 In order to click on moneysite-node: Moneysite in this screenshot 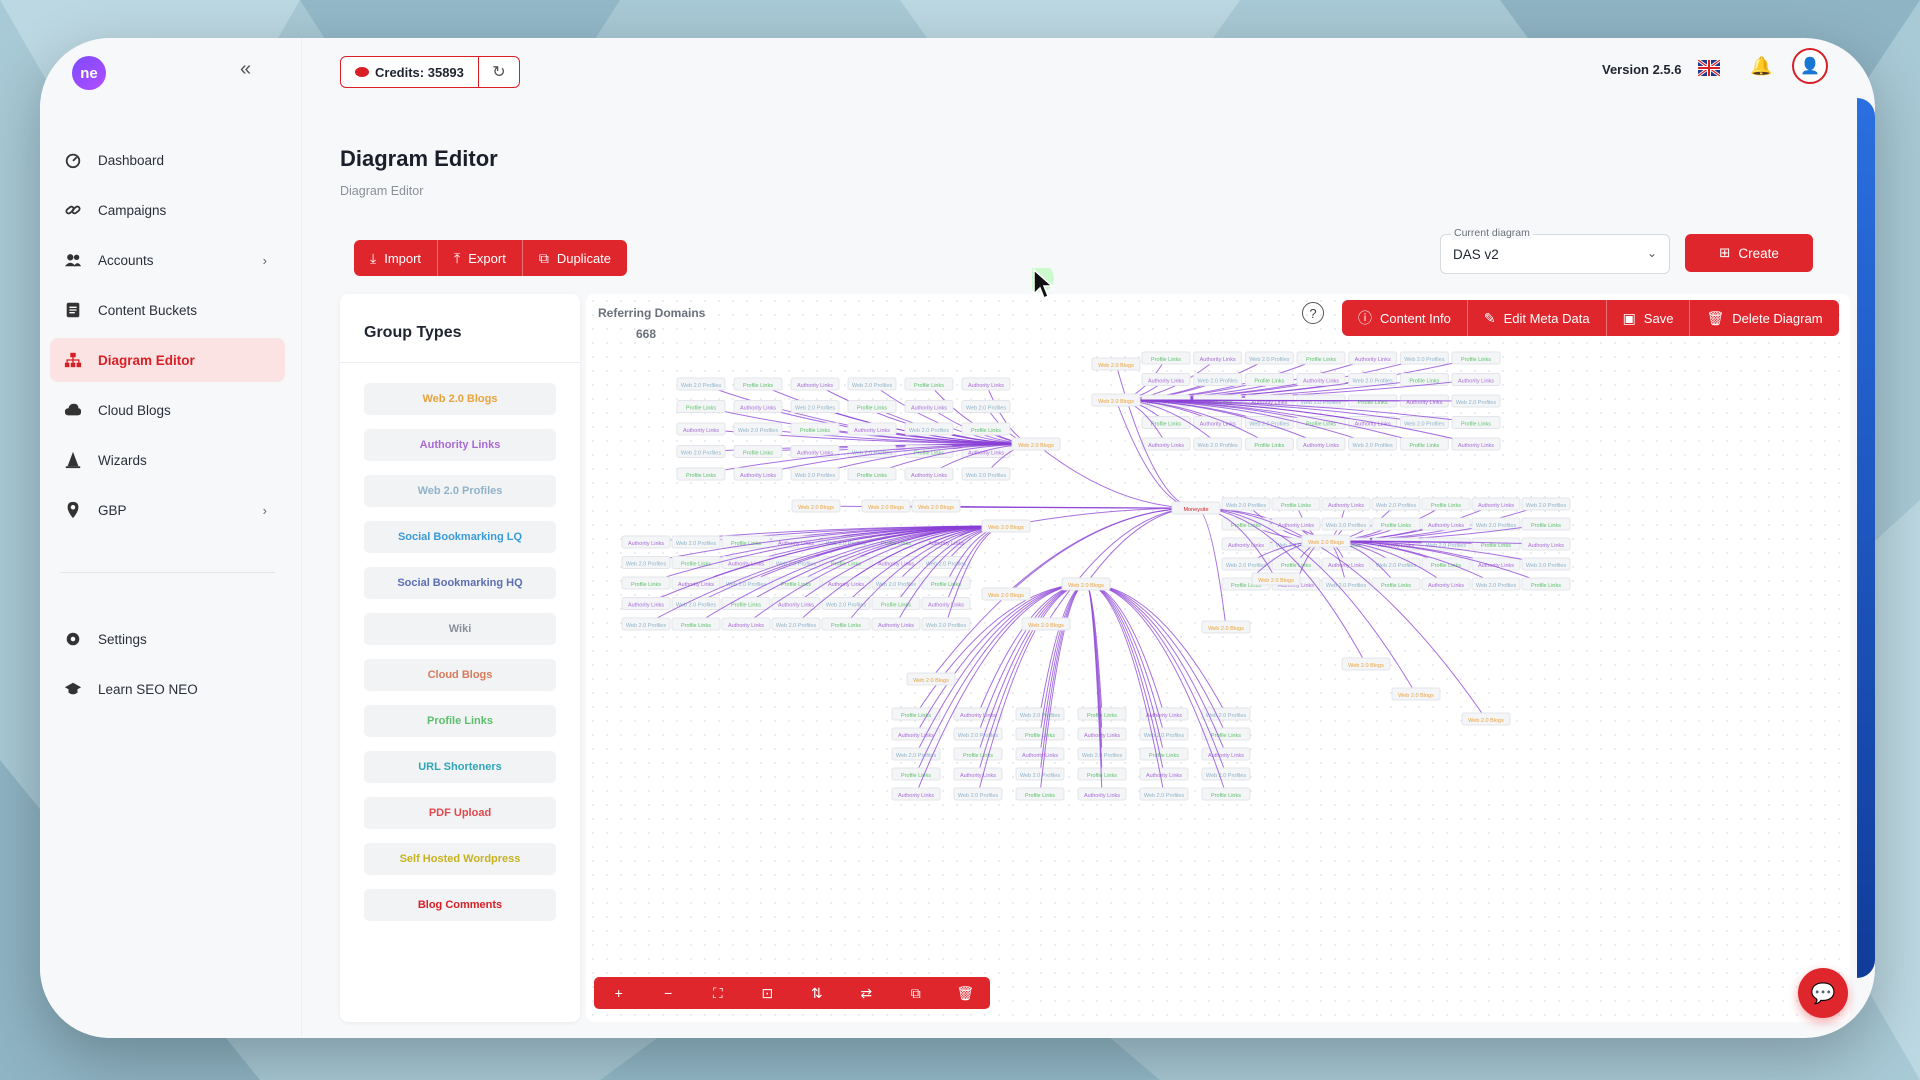, I will do `click(1196, 508)`.